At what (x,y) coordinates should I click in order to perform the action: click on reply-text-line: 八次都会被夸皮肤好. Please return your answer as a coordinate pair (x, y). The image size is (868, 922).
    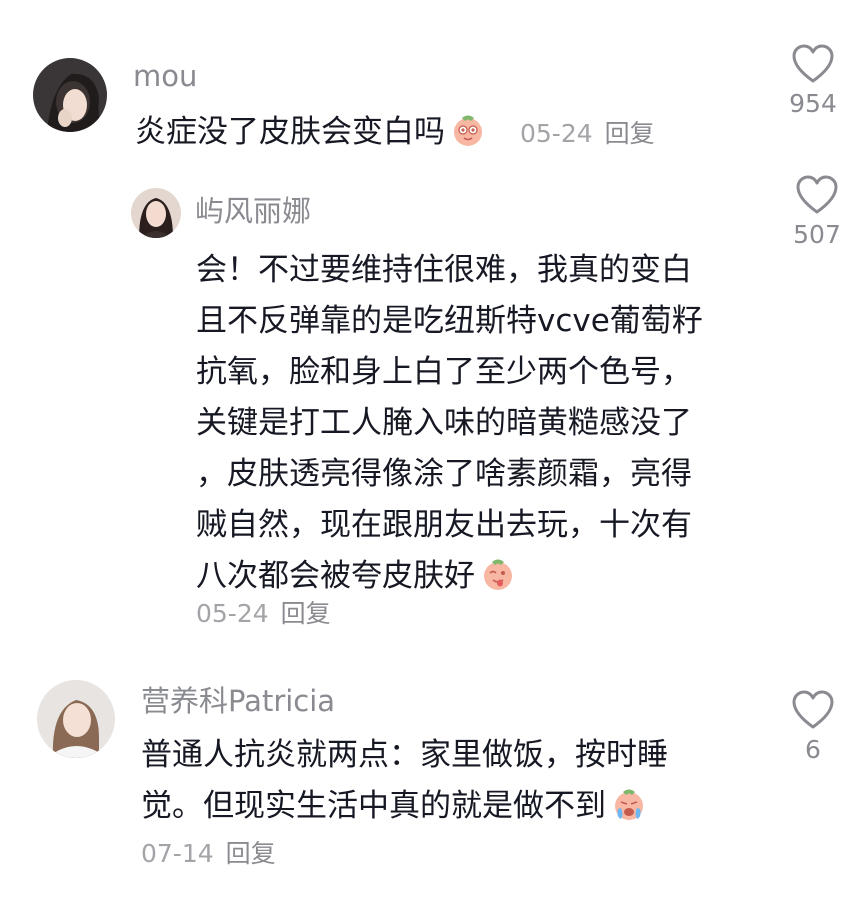
    Looking at the image, I should click on (335, 576).